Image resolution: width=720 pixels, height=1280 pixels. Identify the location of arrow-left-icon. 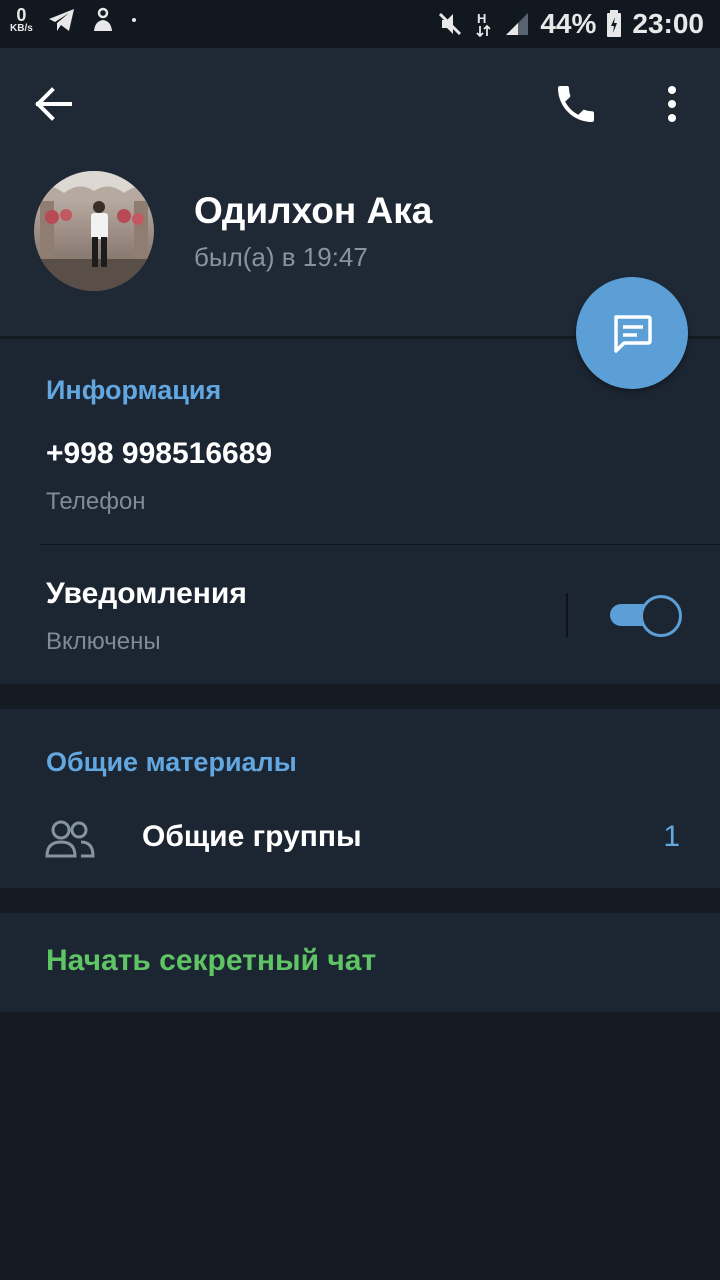
(53, 104).